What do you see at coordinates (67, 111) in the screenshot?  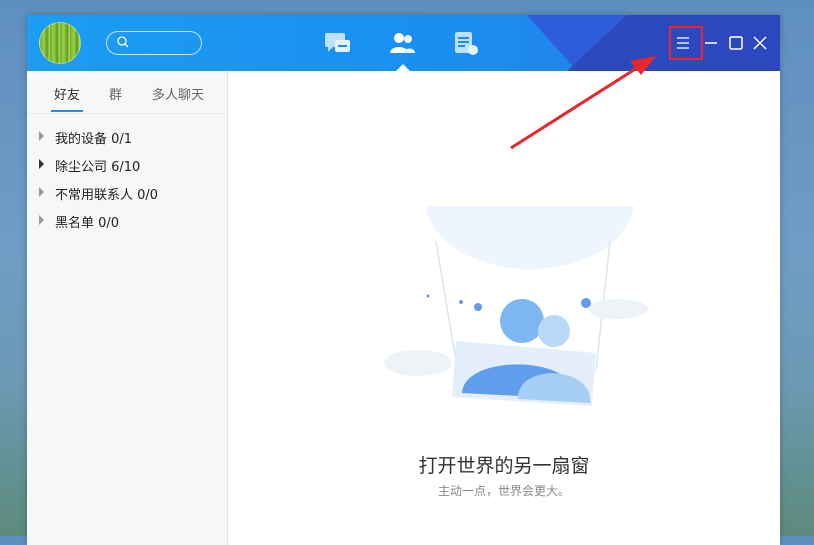 I see `active-tab-underline` at bounding box center [67, 111].